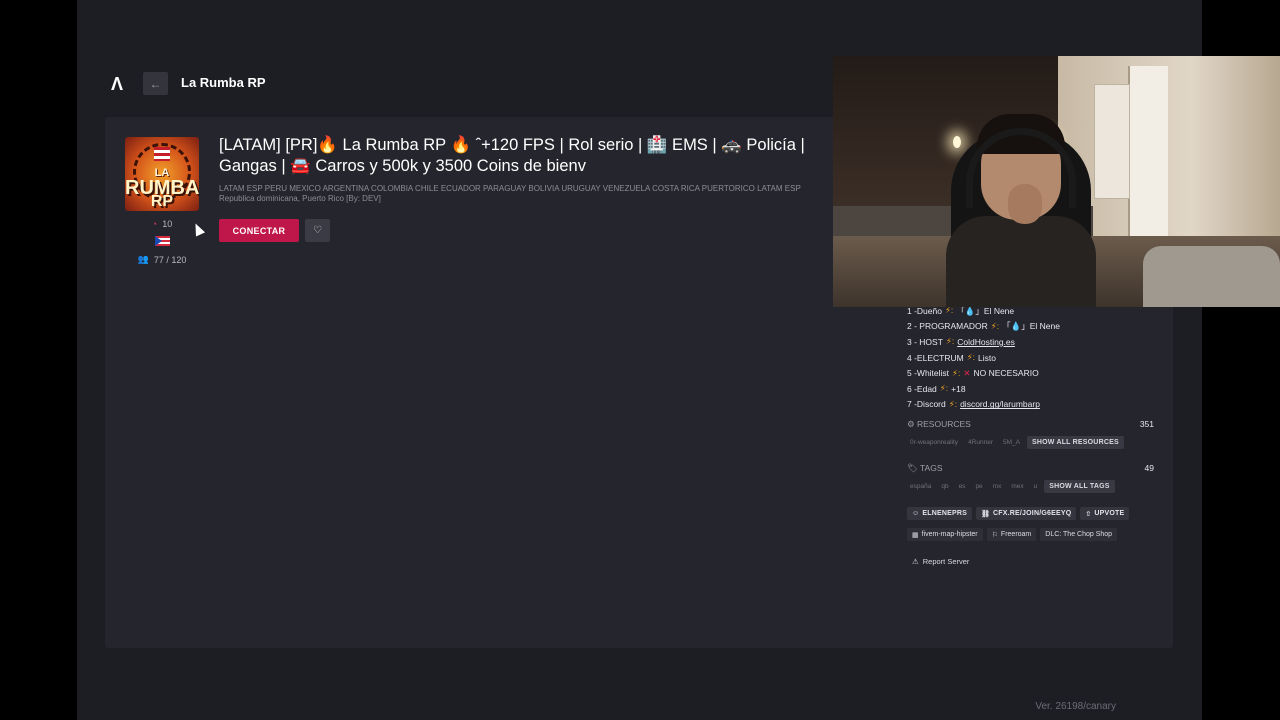 This screenshot has height=720, width=1280. I want to click on host-link: ColdHosting.es, so click(986, 342).